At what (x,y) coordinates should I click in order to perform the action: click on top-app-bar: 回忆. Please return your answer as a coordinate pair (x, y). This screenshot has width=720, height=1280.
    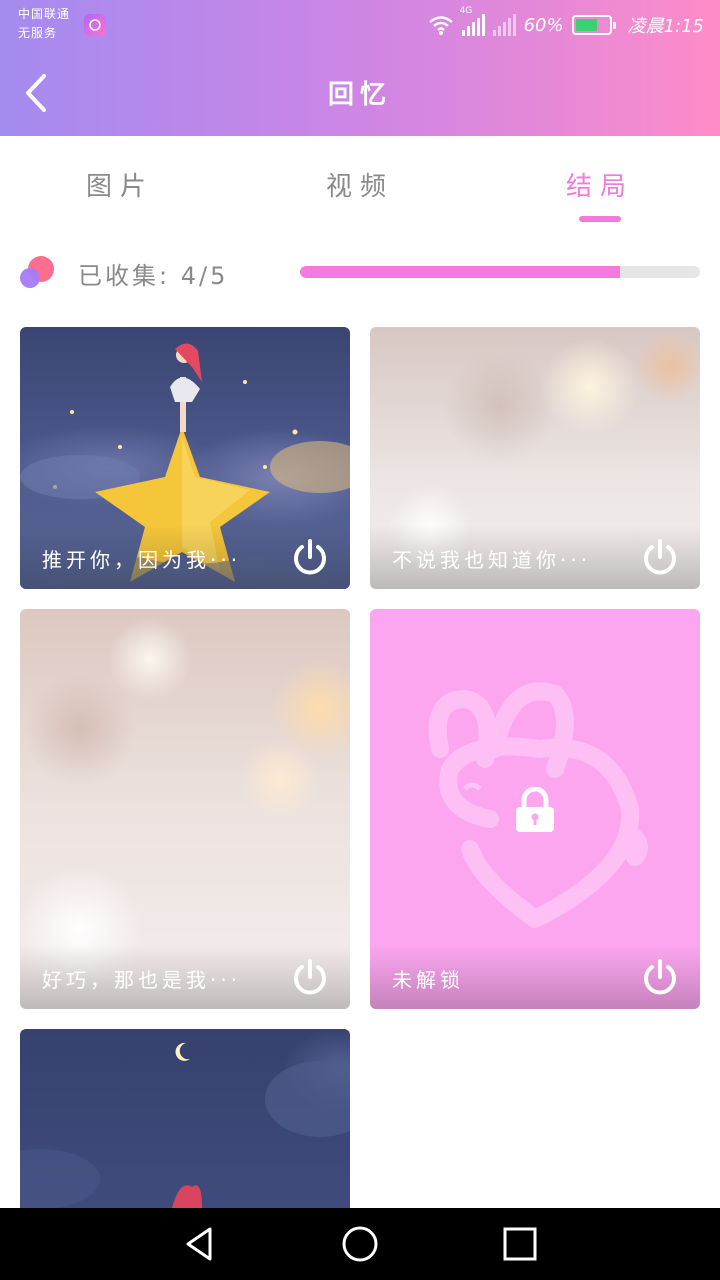
    Looking at the image, I should click on (360, 93).